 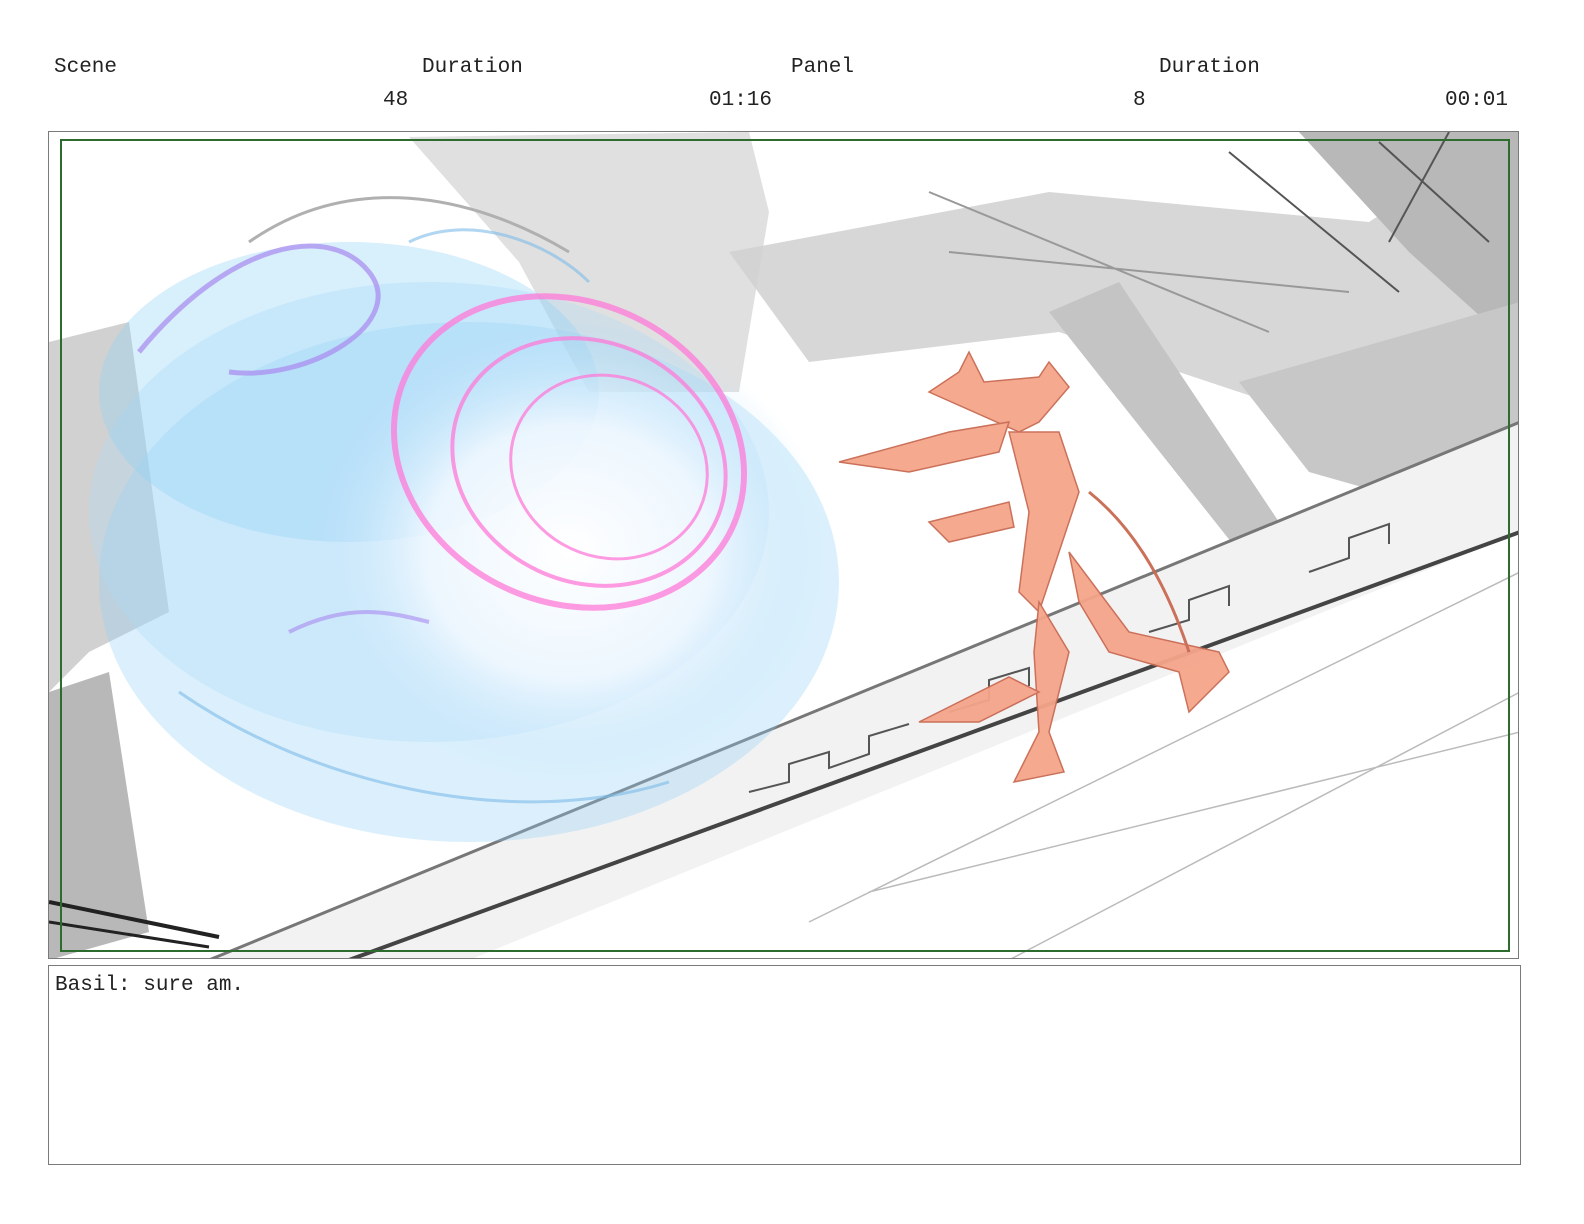 I want to click on scene-duration-label: Duration, so click(x=472, y=67).